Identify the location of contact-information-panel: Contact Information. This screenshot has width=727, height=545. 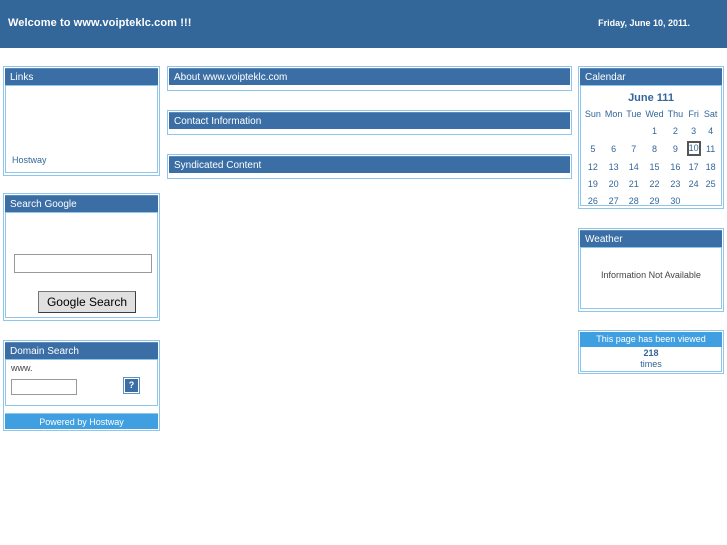
(369, 122).